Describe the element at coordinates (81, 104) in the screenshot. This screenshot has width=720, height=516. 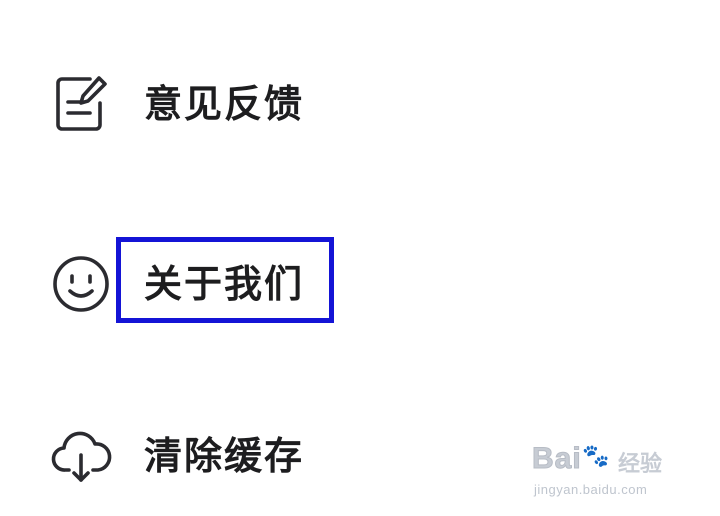
I see `feedback-edit-icon` at that location.